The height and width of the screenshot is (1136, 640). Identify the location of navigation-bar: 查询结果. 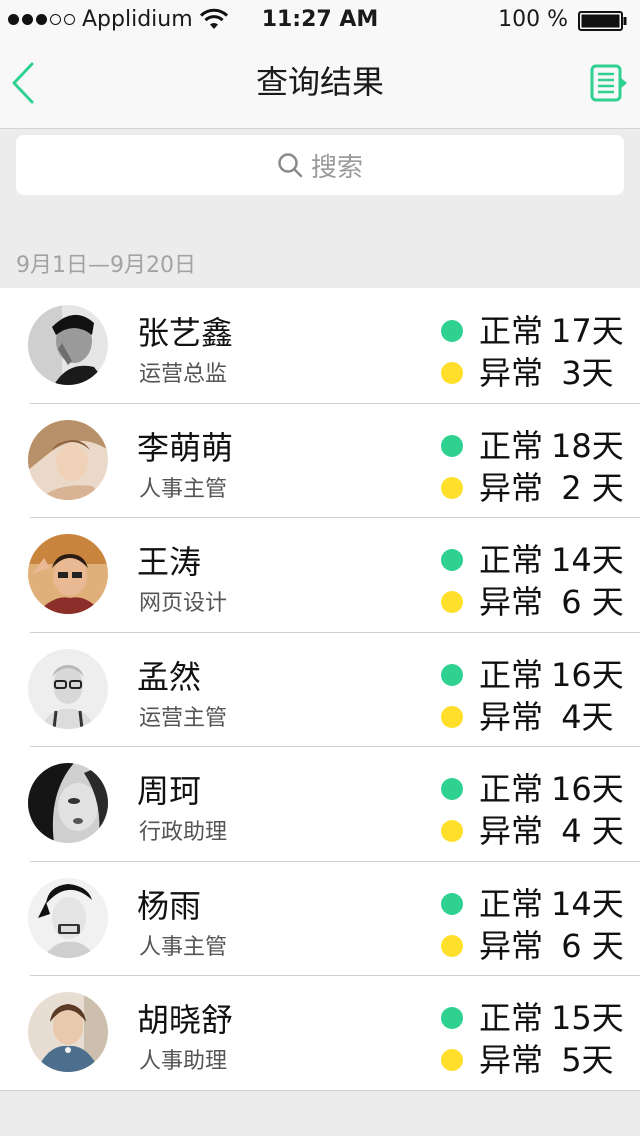
(320, 84).